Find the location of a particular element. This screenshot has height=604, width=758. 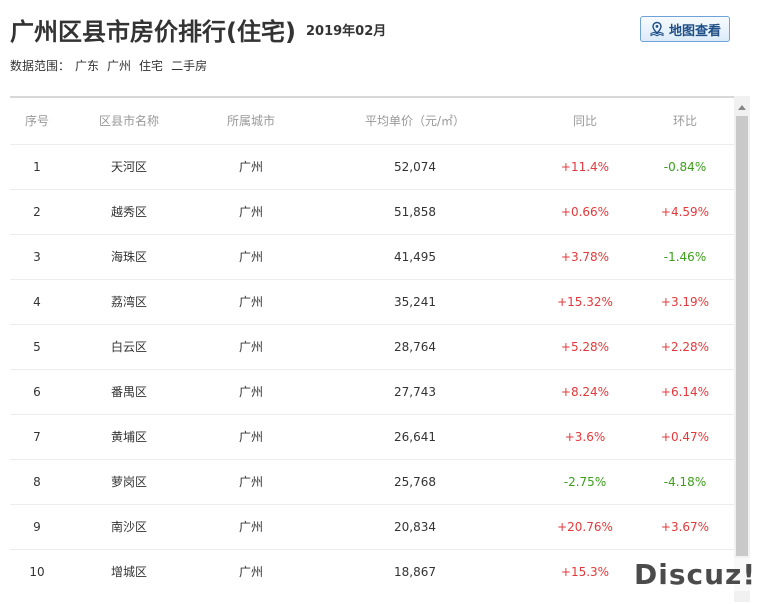

row-rank: 5 is located at coordinates (37, 347).